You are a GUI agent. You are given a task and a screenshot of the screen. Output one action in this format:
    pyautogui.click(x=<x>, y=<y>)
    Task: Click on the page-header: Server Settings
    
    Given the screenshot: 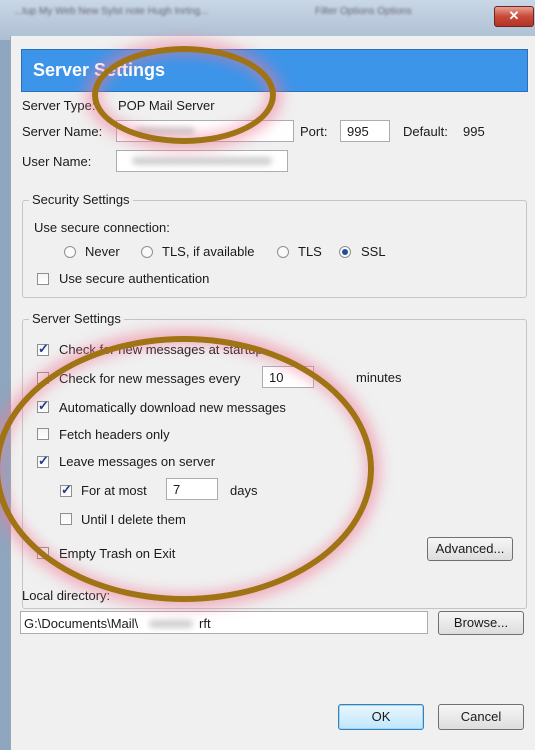 What is the action you would take?
    pyautogui.click(x=274, y=70)
    